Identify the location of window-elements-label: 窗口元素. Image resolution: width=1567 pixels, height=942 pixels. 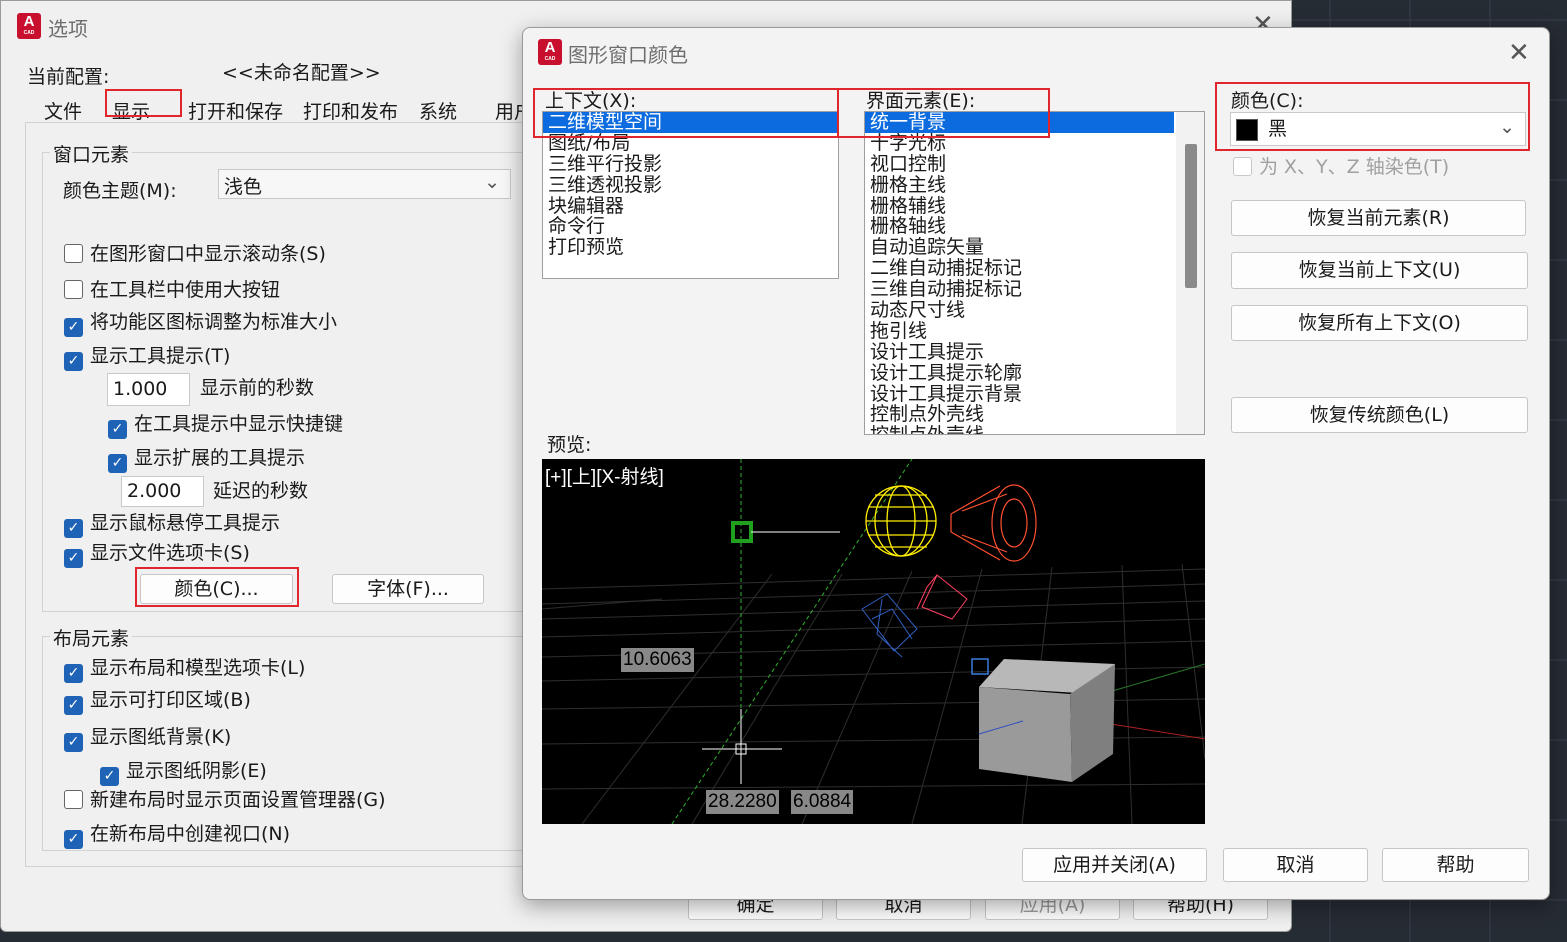
(91, 153).